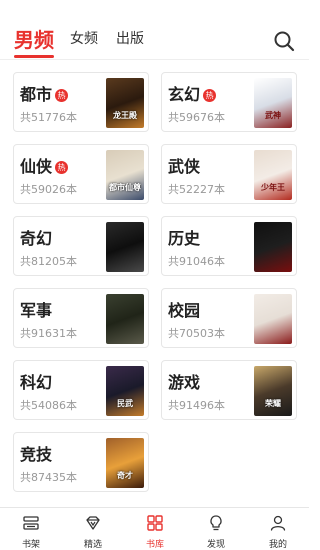 The width and height of the screenshot is (320, 550). Describe the element at coordinates (48, 261) in the screenshot. I see `category-count: 共81205本` at that location.